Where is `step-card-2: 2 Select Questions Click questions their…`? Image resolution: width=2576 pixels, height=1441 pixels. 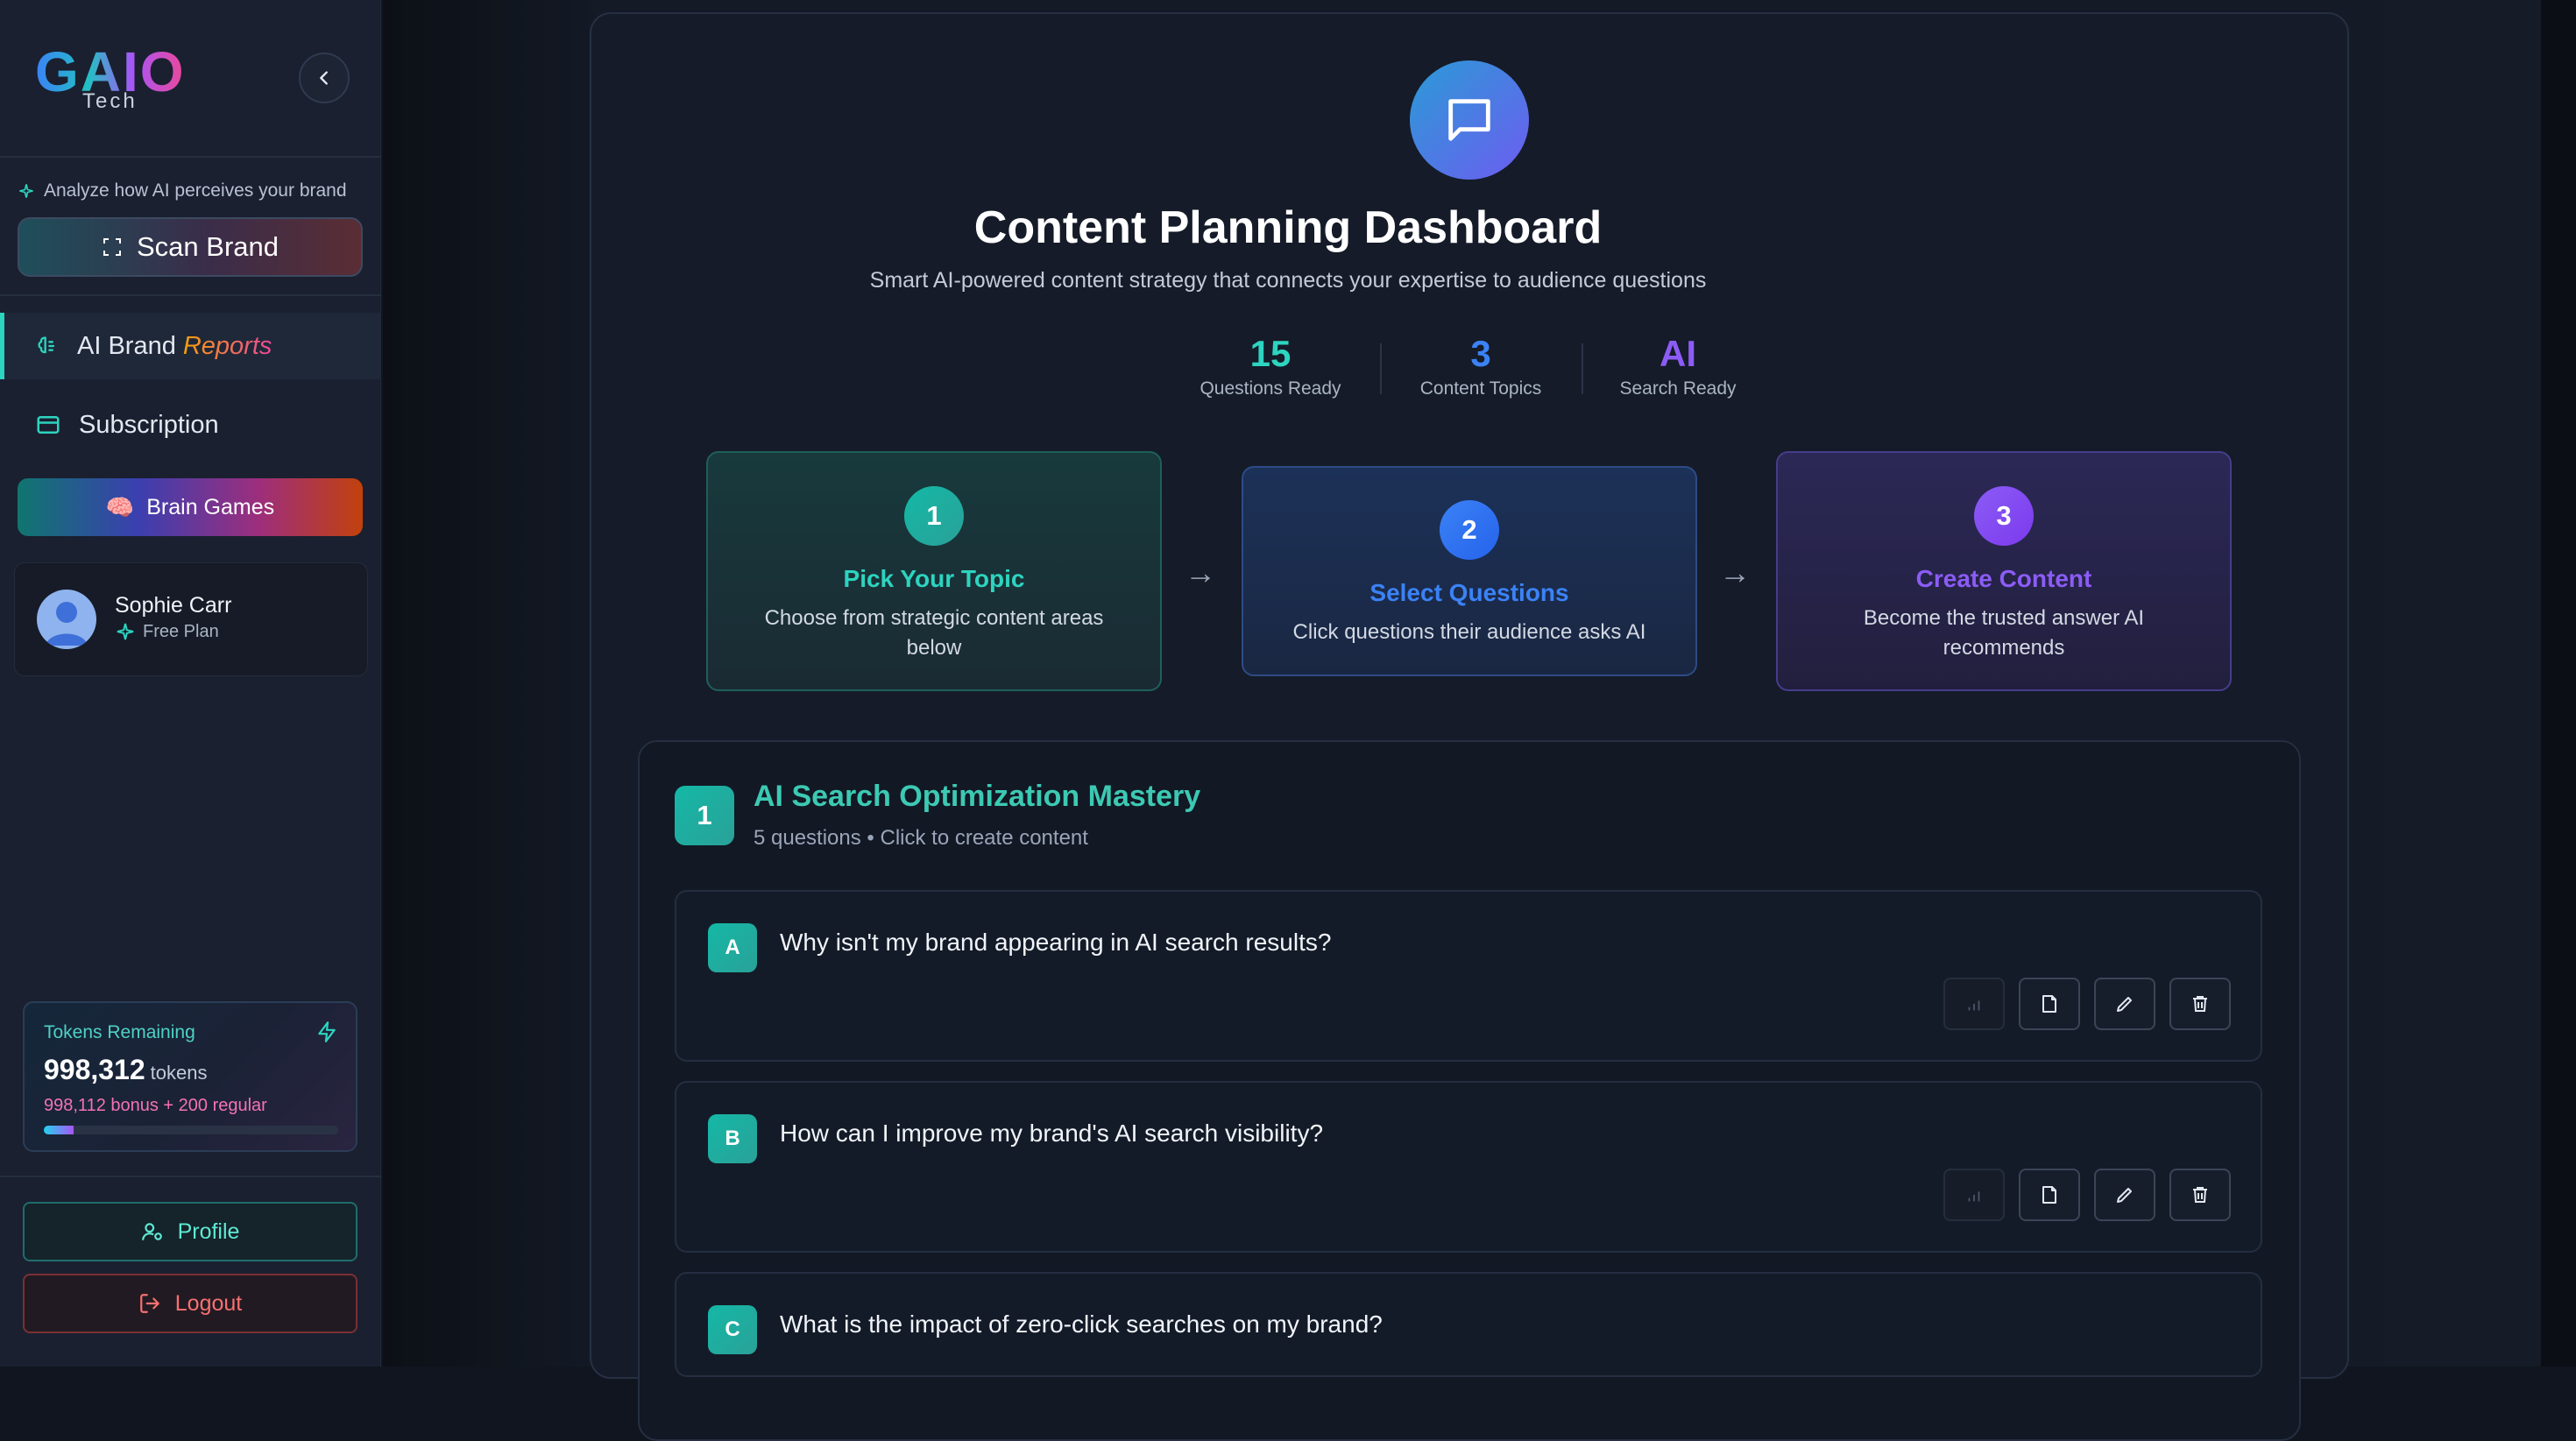
step-card-2: 2 Select Questions Click questions their… is located at coordinates (1469, 571).